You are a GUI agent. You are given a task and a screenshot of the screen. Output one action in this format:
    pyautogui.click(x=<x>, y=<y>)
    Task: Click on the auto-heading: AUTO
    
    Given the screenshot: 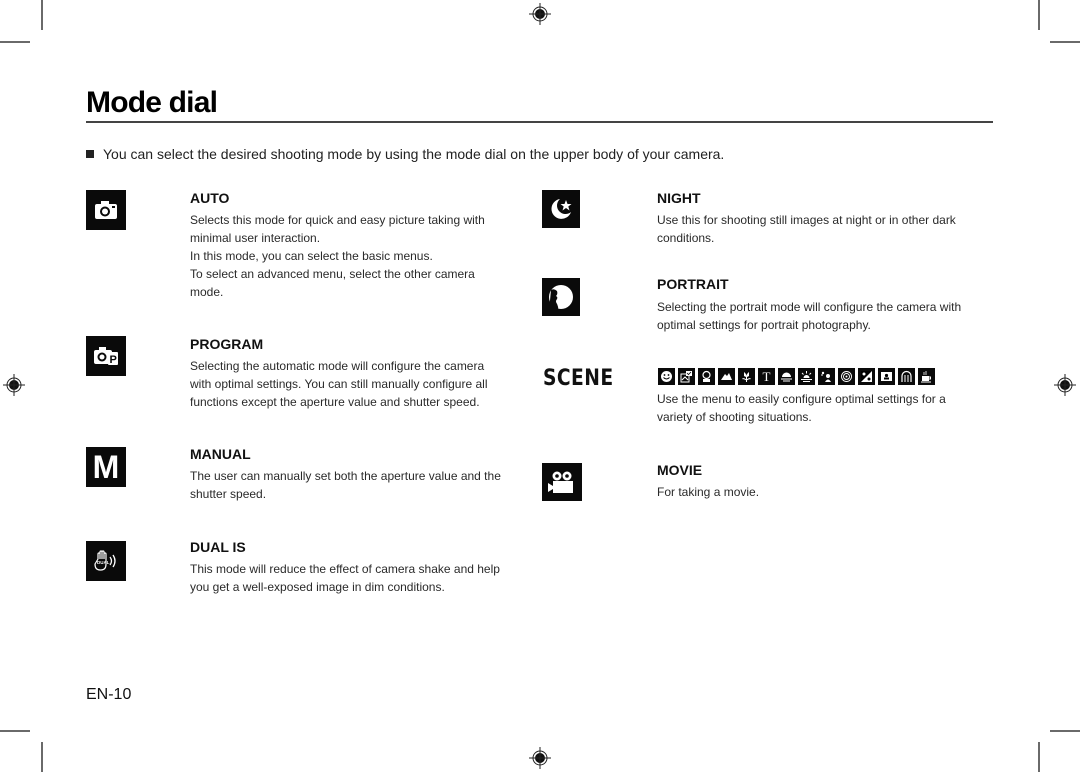 What is the action you would take?
    pyautogui.click(x=210, y=198)
    